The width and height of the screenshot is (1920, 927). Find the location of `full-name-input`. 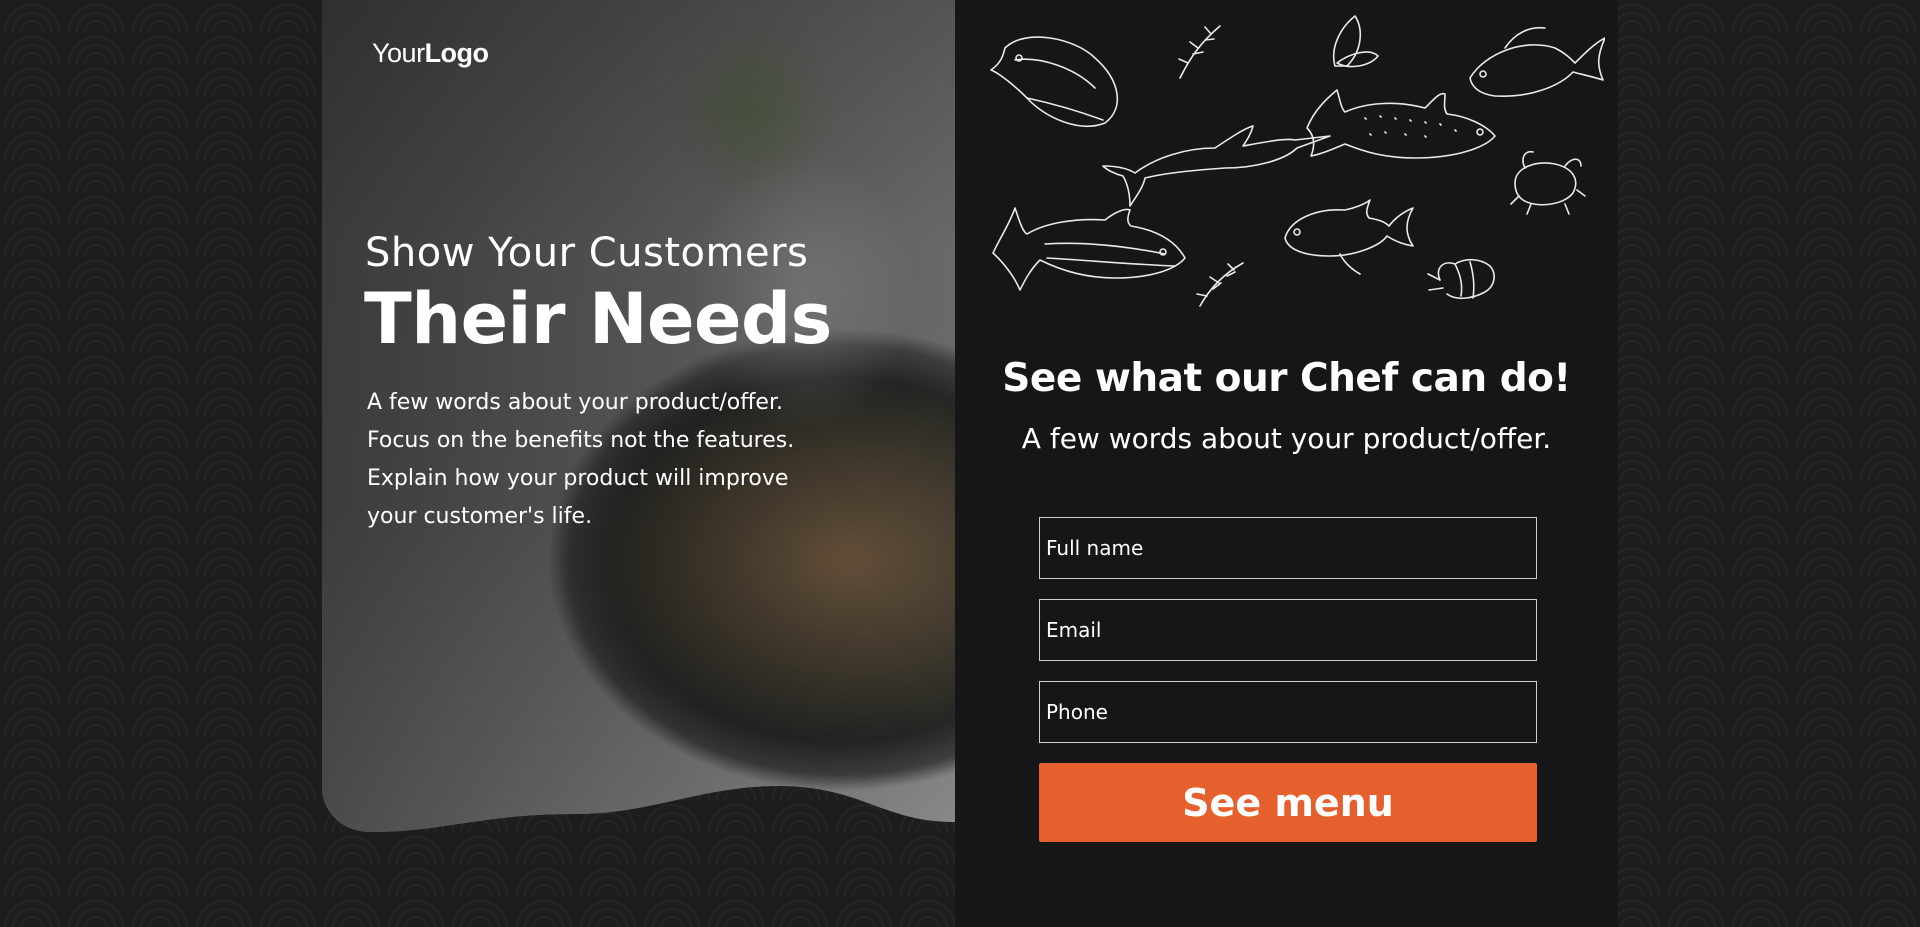

full-name-input is located at coordinates (1288, 548).